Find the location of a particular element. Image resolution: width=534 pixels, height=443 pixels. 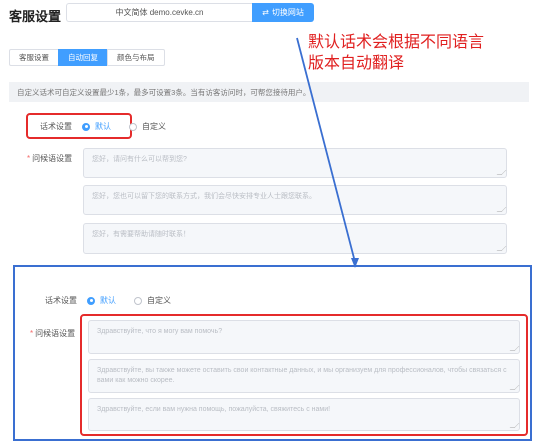

radio-custom-translated is located at coordinates (138, 300).